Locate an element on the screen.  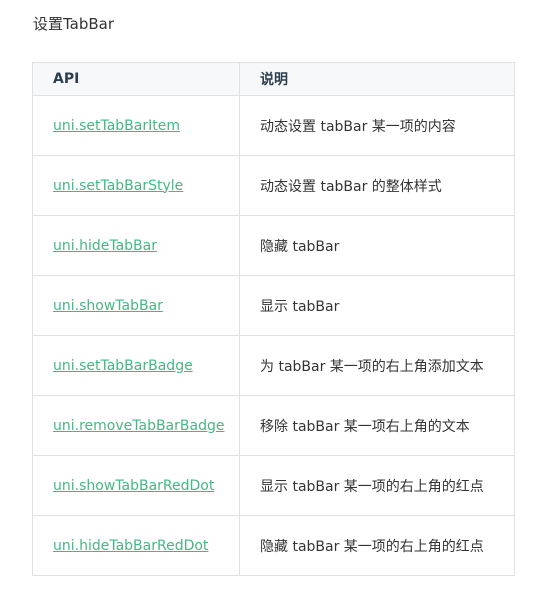
table-row: uni.showTabBar 显示 tabBar is located at coordinates (273, 305).